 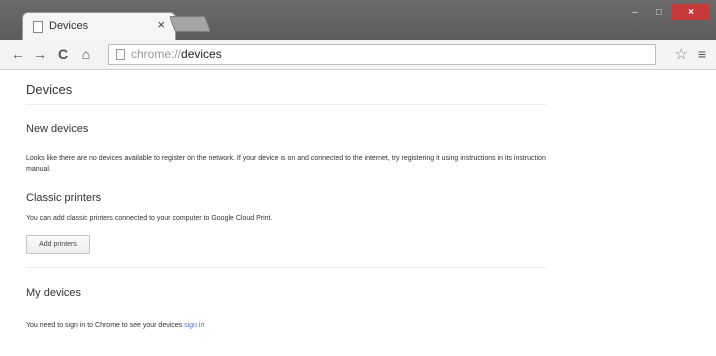 I want to click on url-path: devices, so click(x=201, y=54).